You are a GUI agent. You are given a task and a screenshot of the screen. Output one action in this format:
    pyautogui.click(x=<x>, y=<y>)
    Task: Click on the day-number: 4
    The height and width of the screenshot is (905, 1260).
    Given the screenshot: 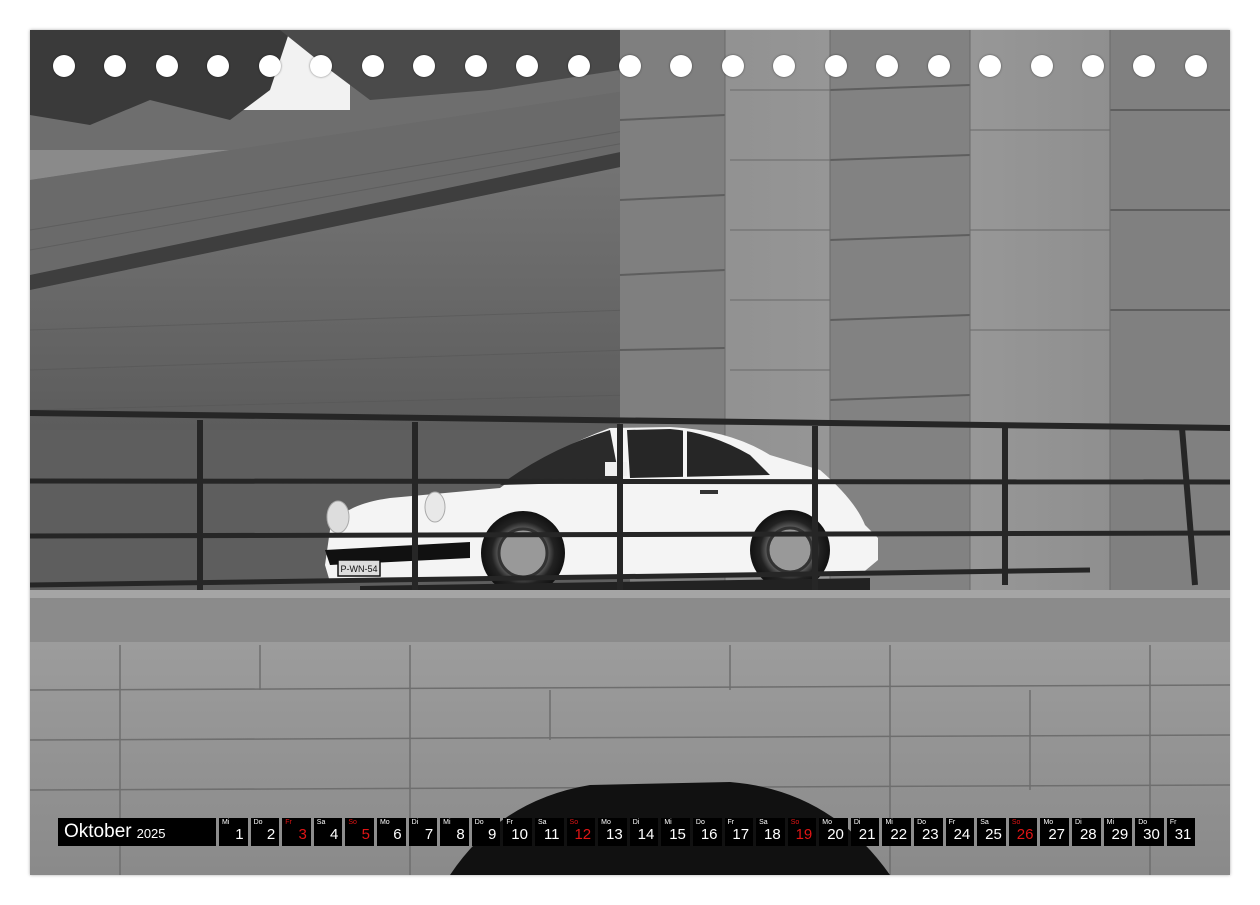 What is the action you would take?
    pyautogui.click(x=334, y=834)
    